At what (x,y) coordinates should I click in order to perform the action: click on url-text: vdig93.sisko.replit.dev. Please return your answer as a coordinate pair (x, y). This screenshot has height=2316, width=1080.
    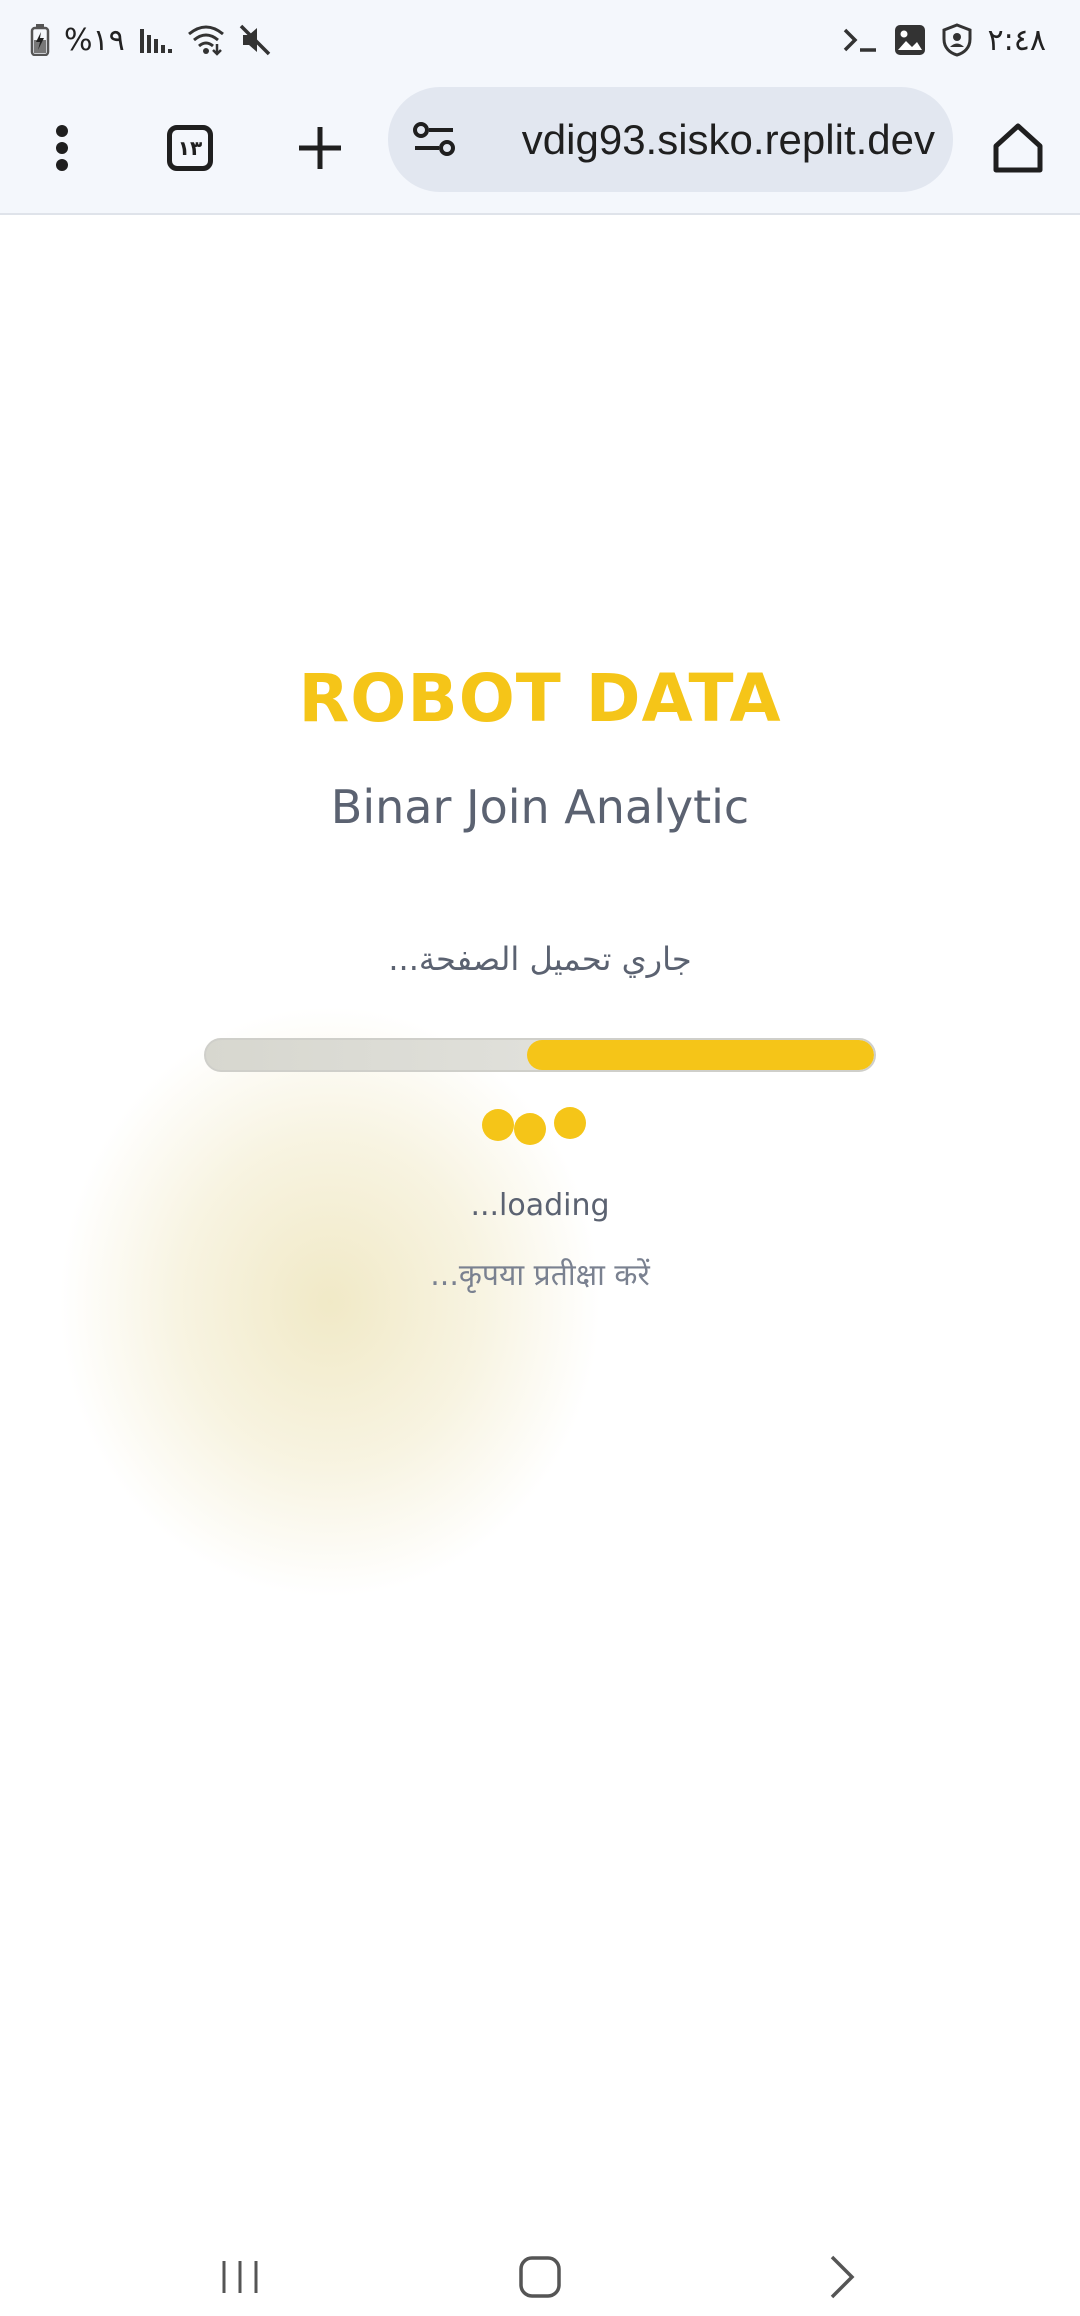
    Looking at the image, I should click on (705, 139).